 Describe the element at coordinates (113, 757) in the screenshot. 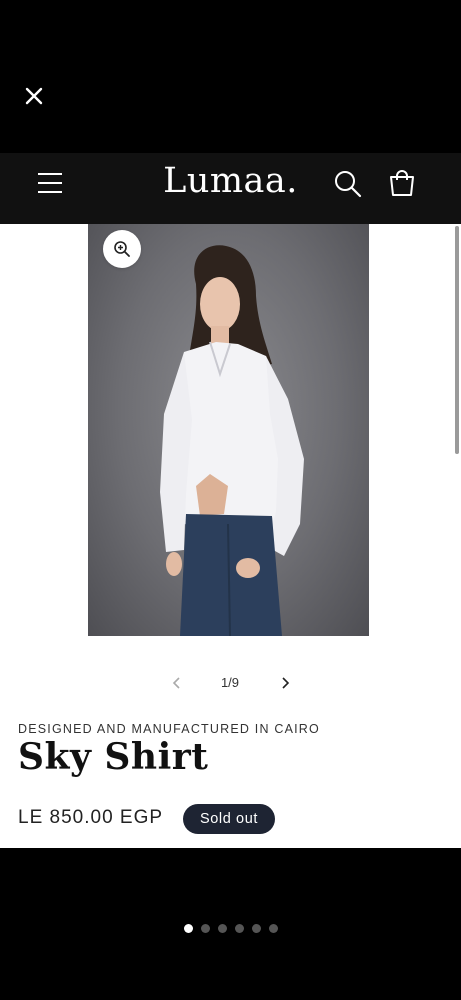

I see `product-title: Sky Shirt` at that location.